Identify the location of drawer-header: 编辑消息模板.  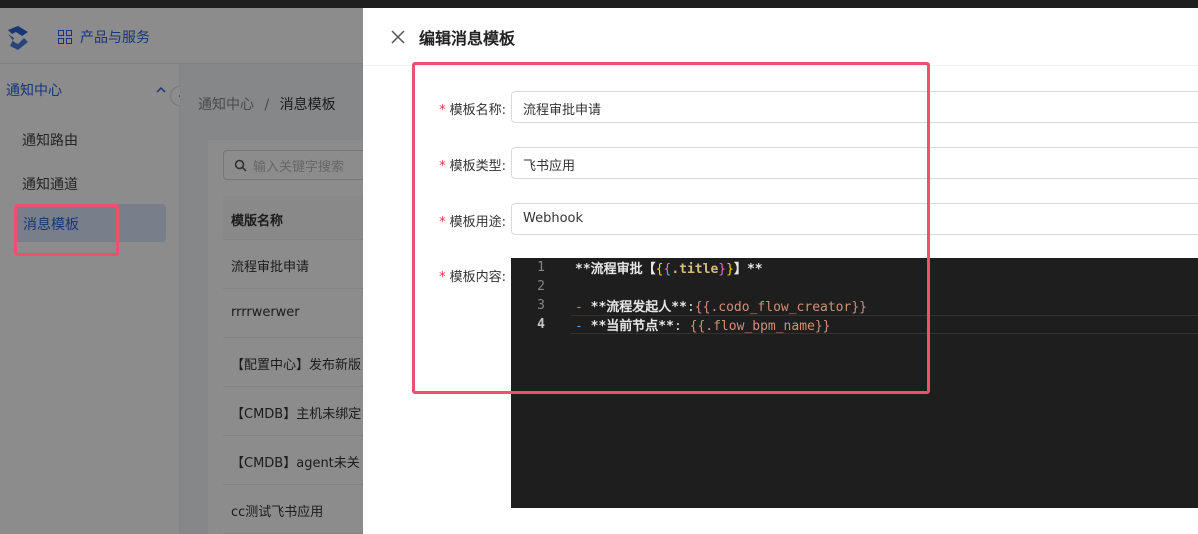
(780, 37).